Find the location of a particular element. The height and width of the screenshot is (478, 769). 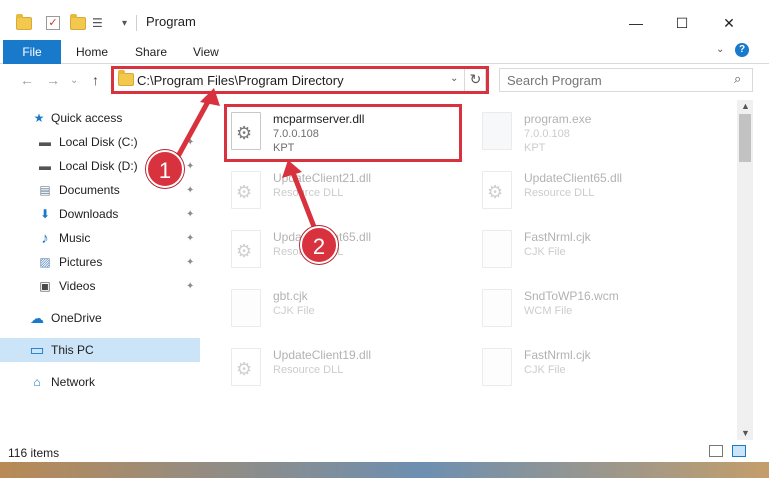

callout-2: 2 is located at coordinates (319, 245).